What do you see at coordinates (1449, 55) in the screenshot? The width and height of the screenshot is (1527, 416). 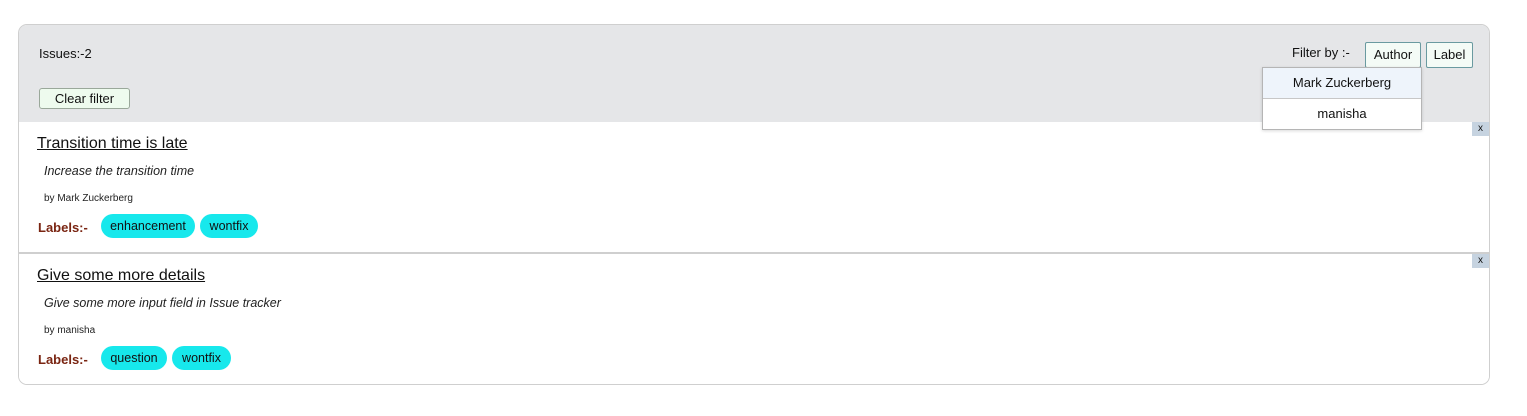 I see `filter-label-button: Label` at bounding box center [1449, 55].